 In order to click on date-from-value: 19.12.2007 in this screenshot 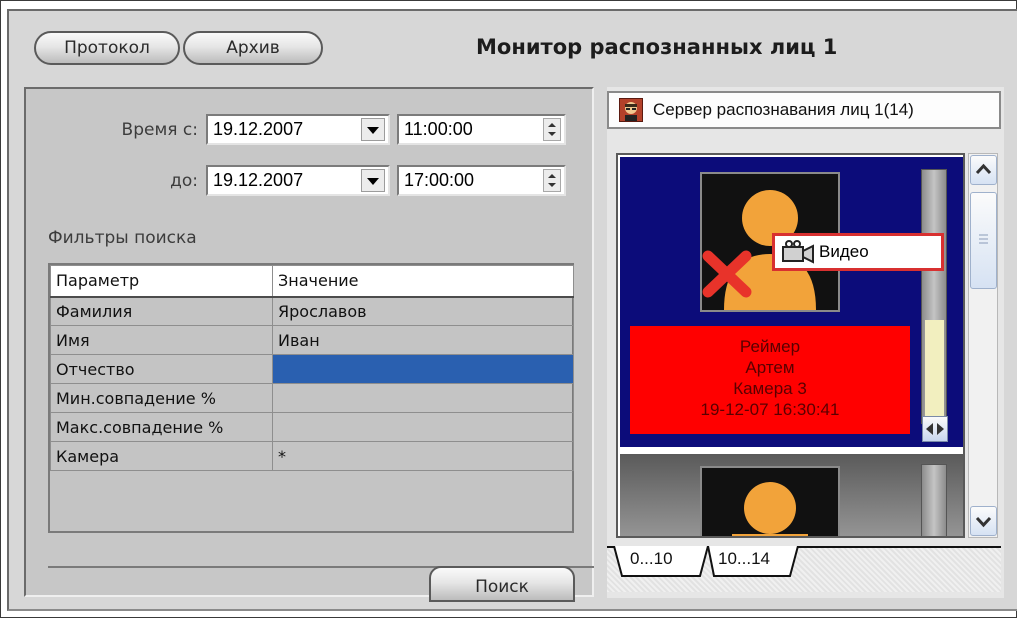, I will do `click(258, 129)`.